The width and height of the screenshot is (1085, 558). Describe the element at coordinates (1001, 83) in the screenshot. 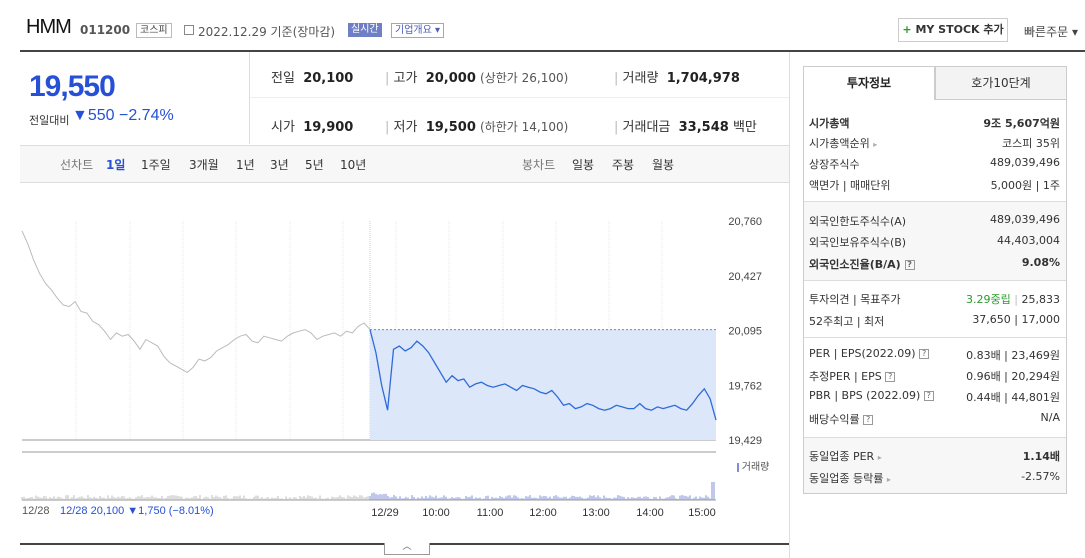

I see `tab-order-book: 호가10단계` at that location.